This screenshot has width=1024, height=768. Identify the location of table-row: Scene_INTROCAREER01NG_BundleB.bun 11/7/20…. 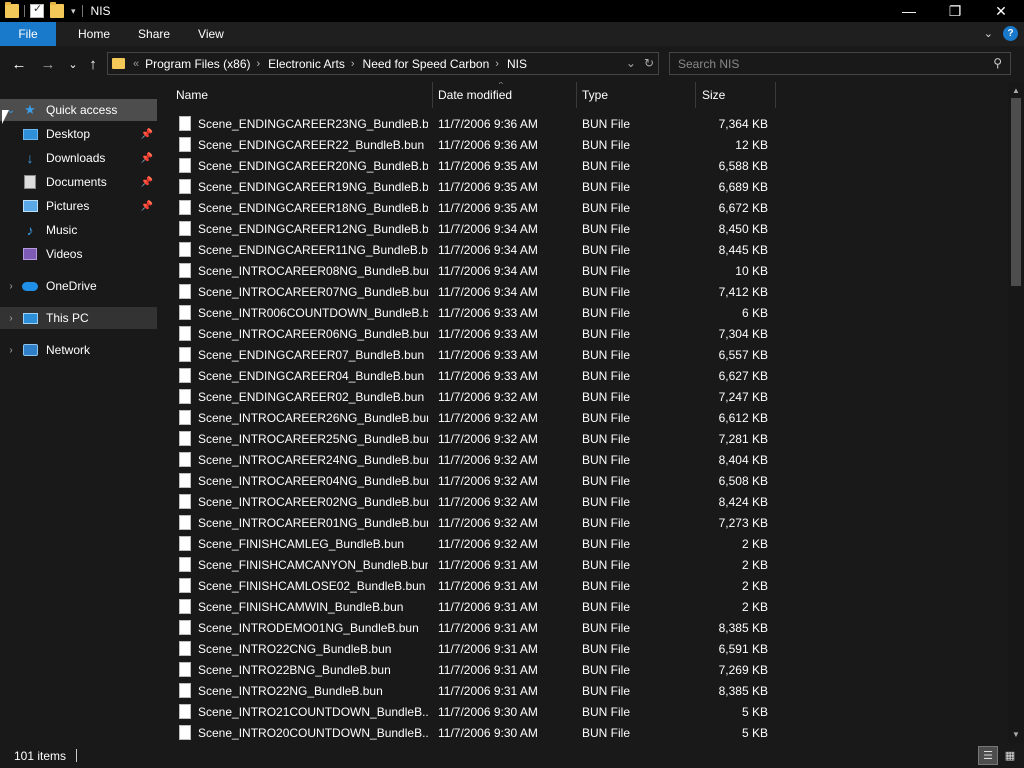
(582, 522).